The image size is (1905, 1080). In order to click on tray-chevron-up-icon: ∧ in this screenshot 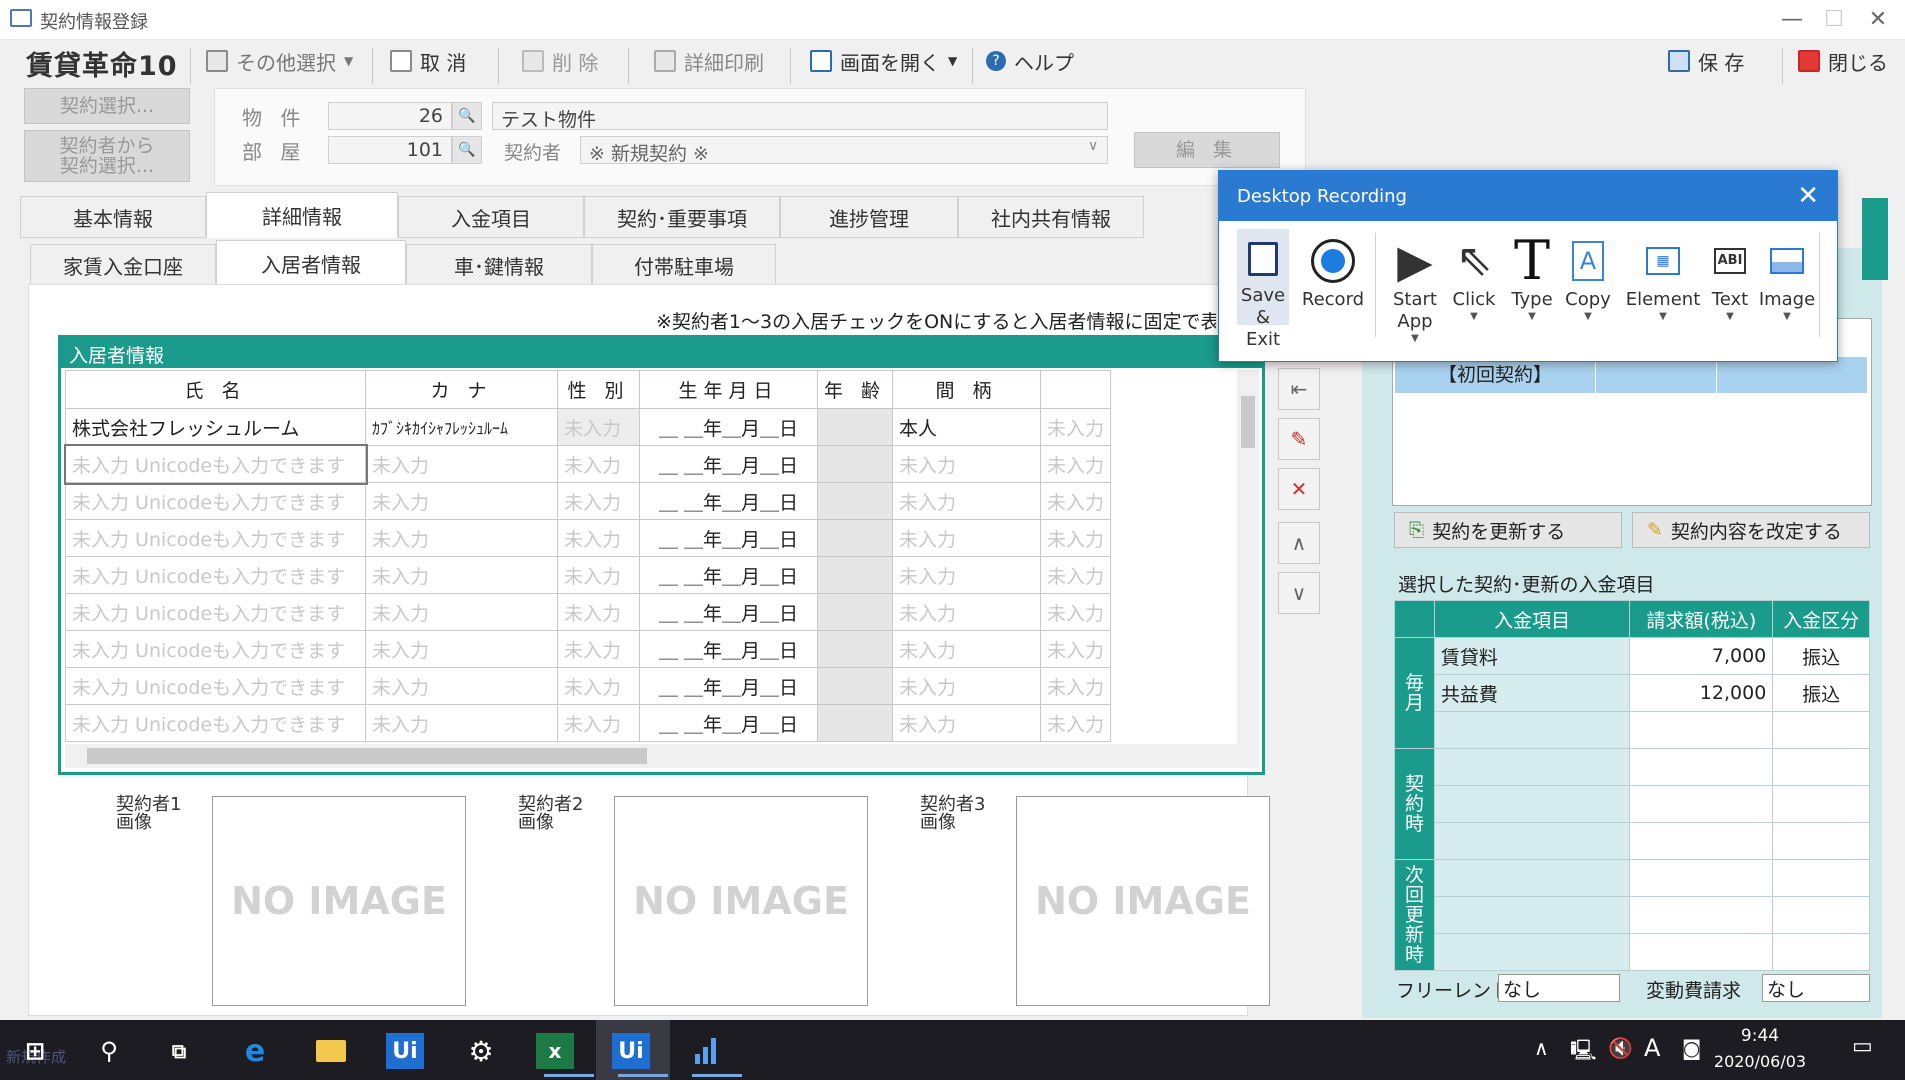, I will do `click(1541, 1048)`.